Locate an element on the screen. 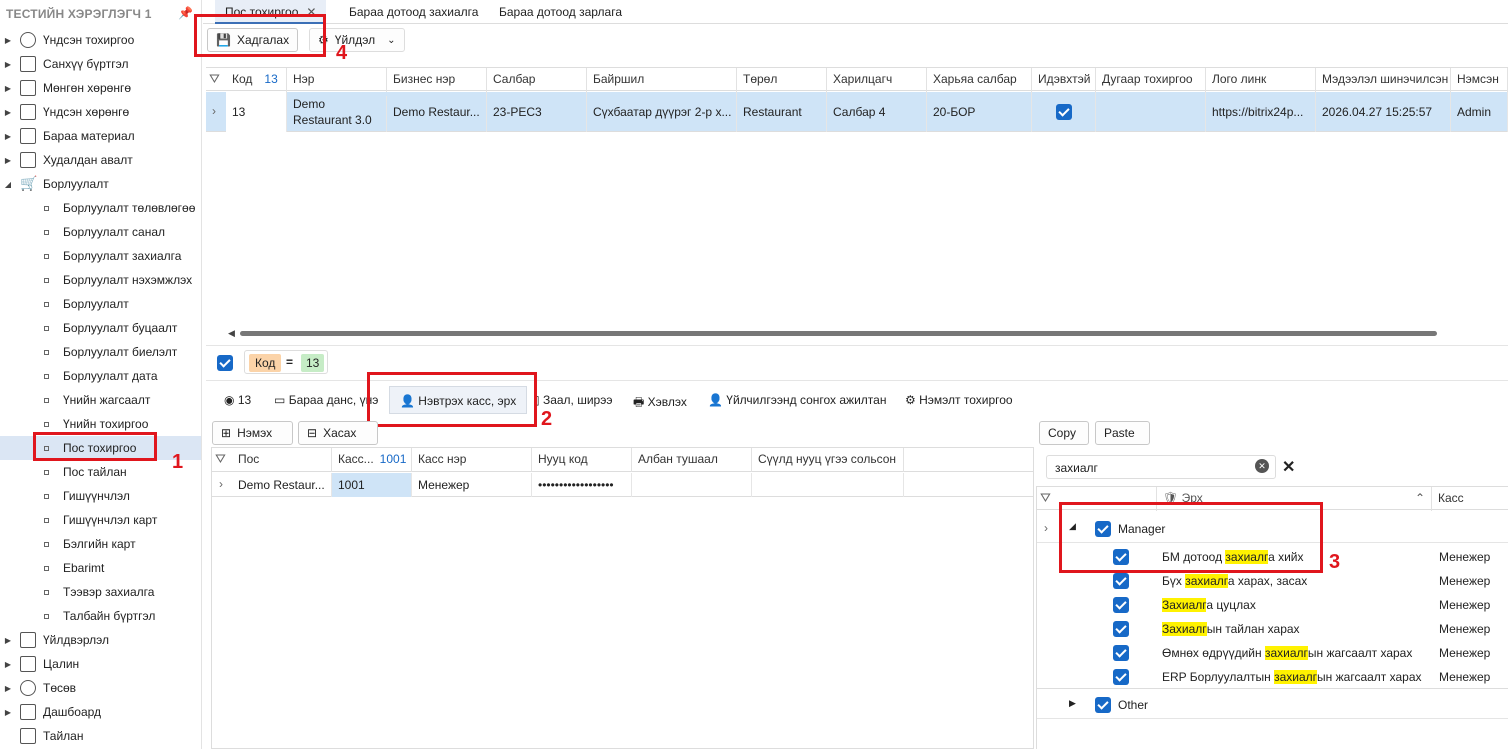 This screenshot has height=749, width=1508. sidebar-sub-item: Борлуулалт нэхэмжлэх is located at coordinates (100, 280).